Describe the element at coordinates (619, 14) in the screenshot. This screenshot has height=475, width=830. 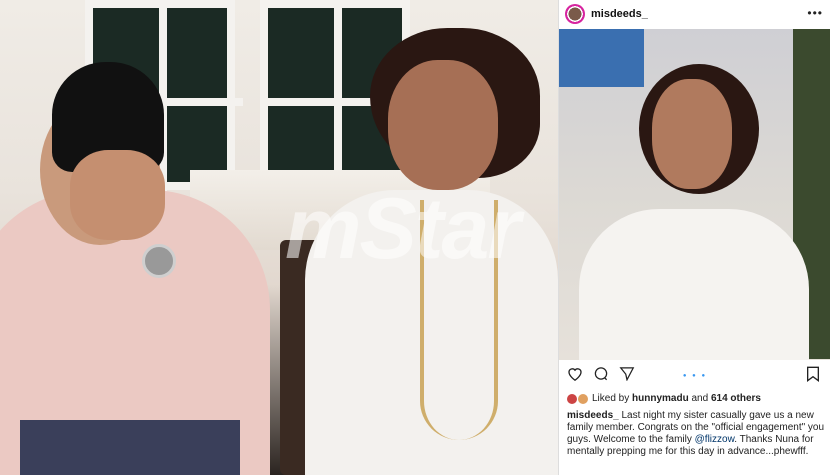
I see `post-username: misdeeds_` at that location.